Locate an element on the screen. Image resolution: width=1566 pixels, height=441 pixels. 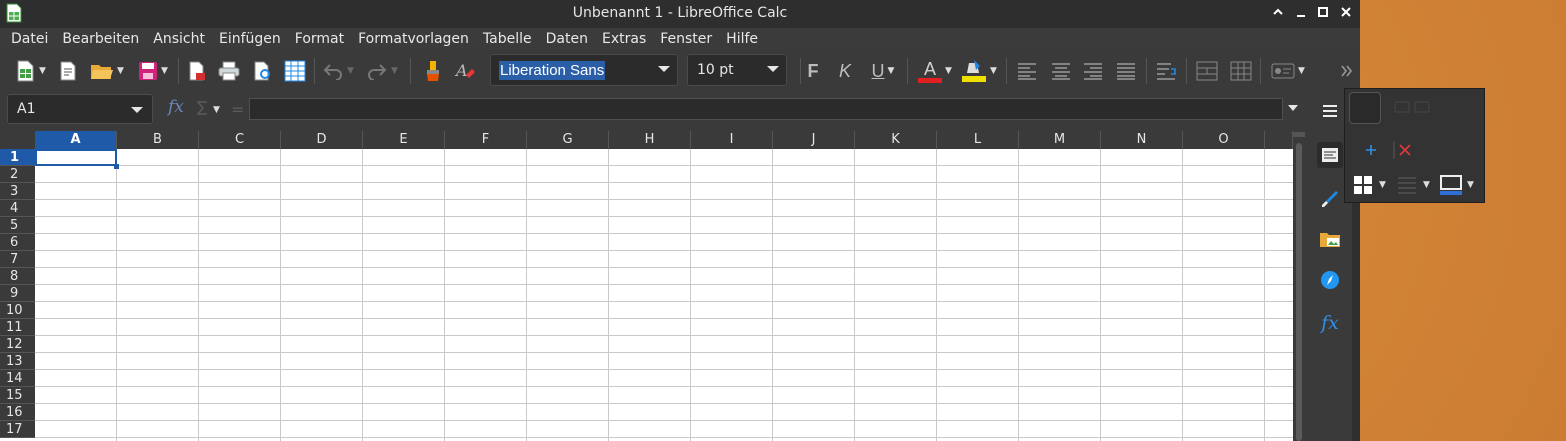
close-button is located at coordinates (1346, 14).